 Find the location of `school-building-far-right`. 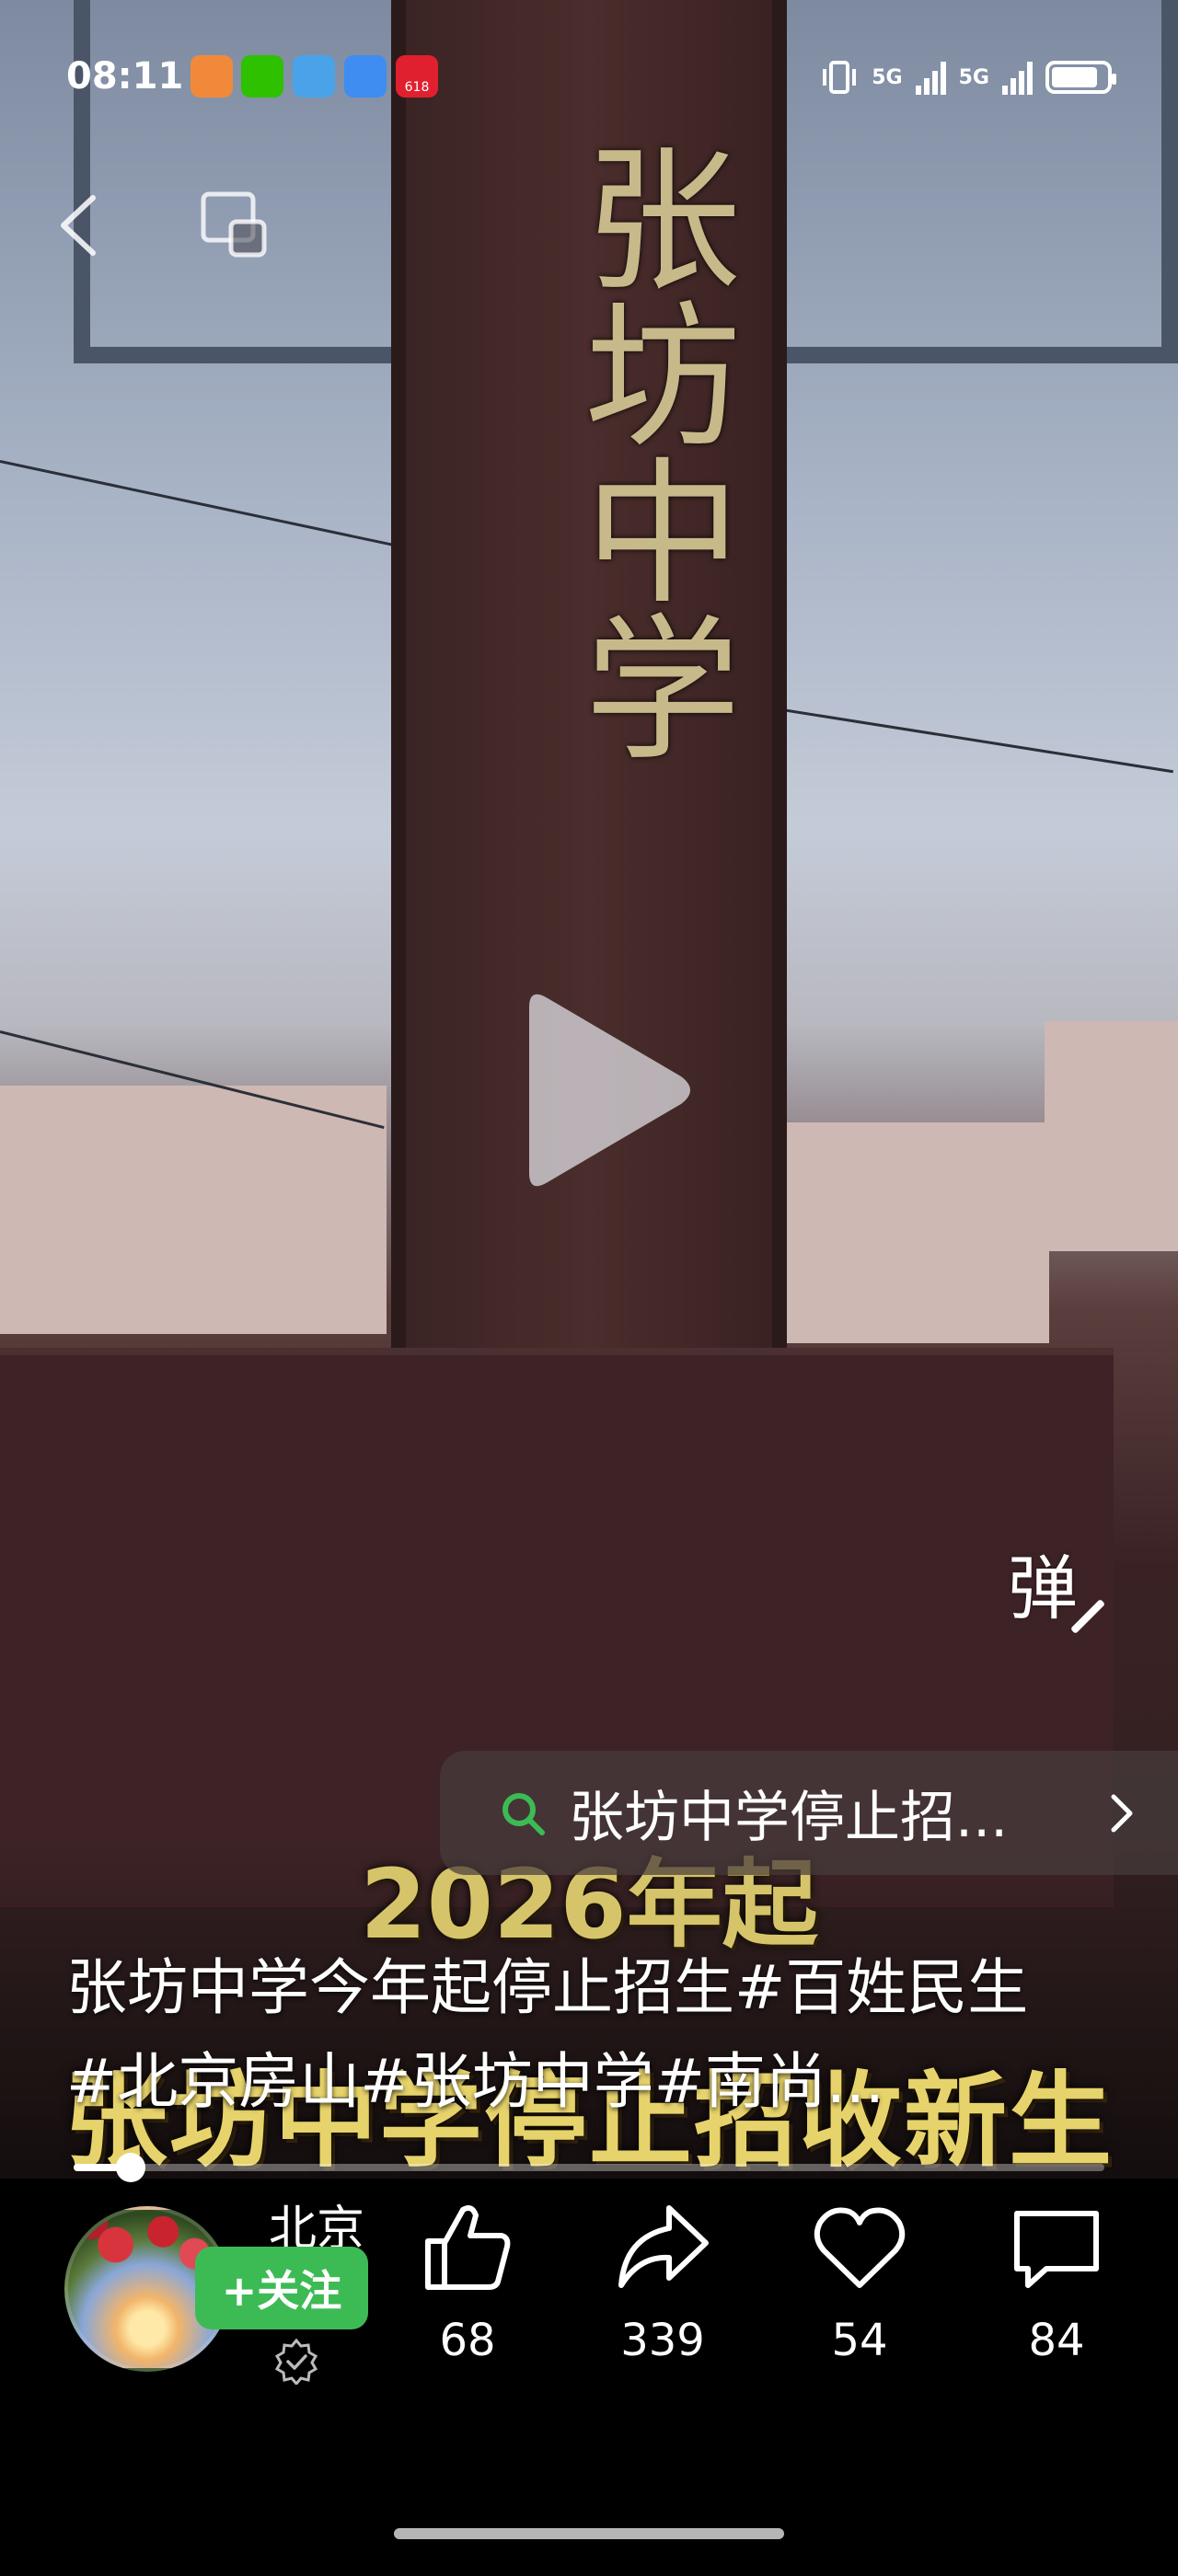

school-building-far-right is located at coordinates (1111, 1136).